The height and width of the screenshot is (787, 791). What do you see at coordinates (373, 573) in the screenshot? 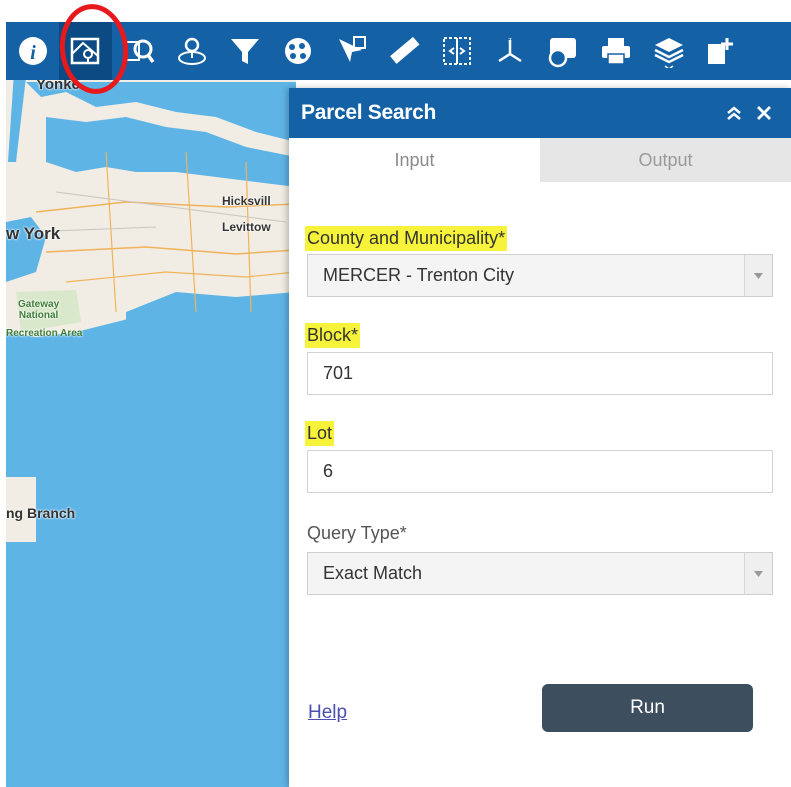
I see `query-type-select-value: Exact Match` at bounding box center [373, 573].